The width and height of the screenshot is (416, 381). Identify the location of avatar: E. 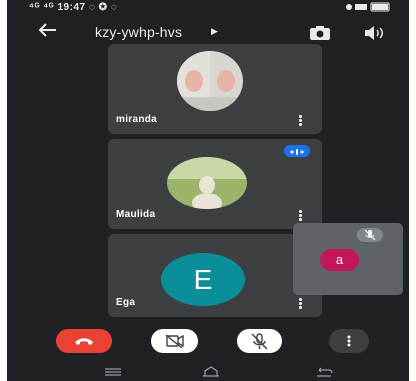
(203, 279).